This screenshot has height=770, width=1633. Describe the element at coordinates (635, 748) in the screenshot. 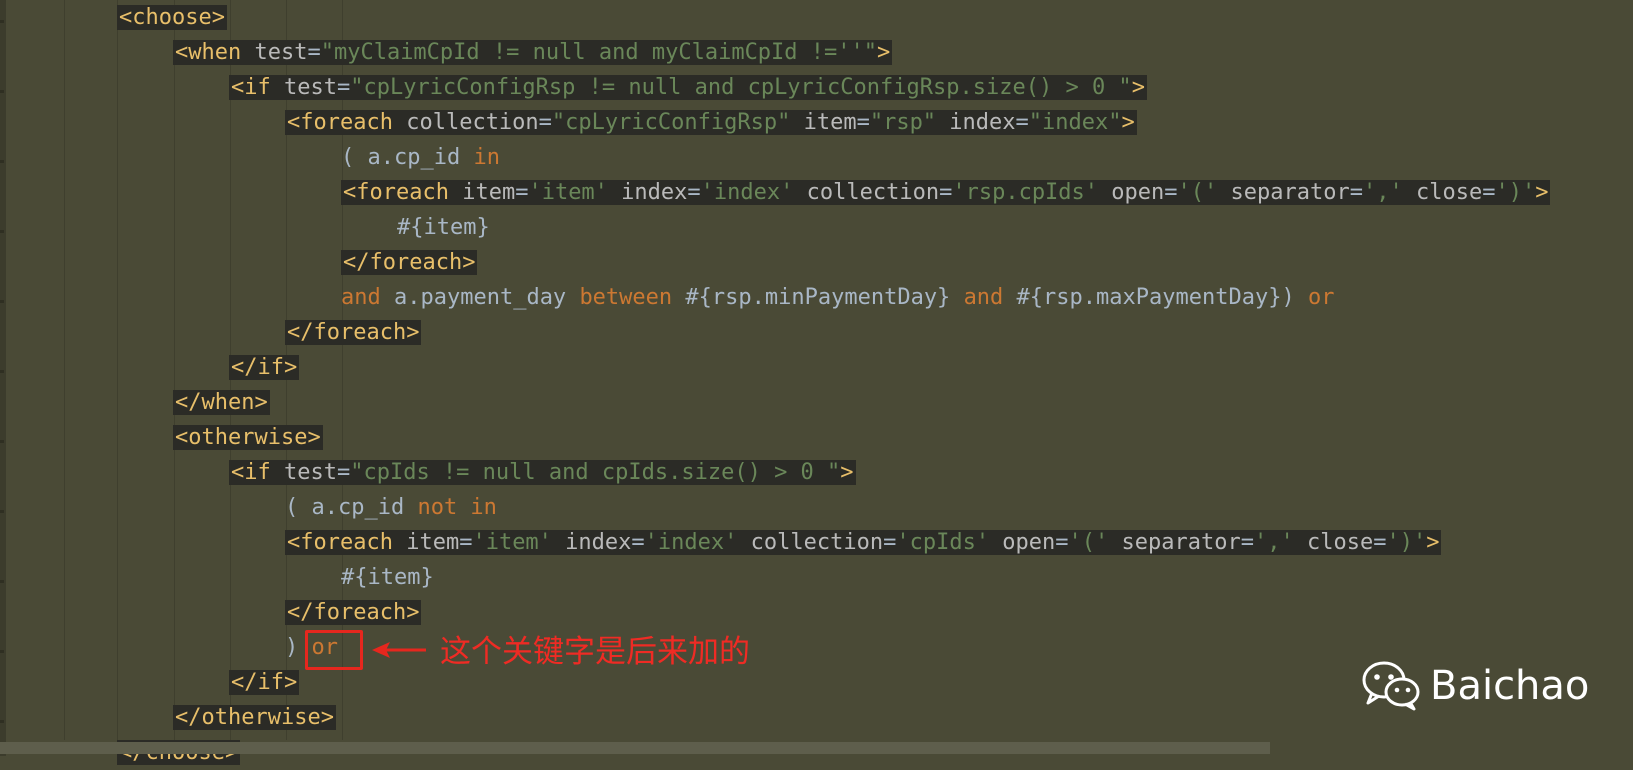

I see `horizontal-scrollbar` at that location.